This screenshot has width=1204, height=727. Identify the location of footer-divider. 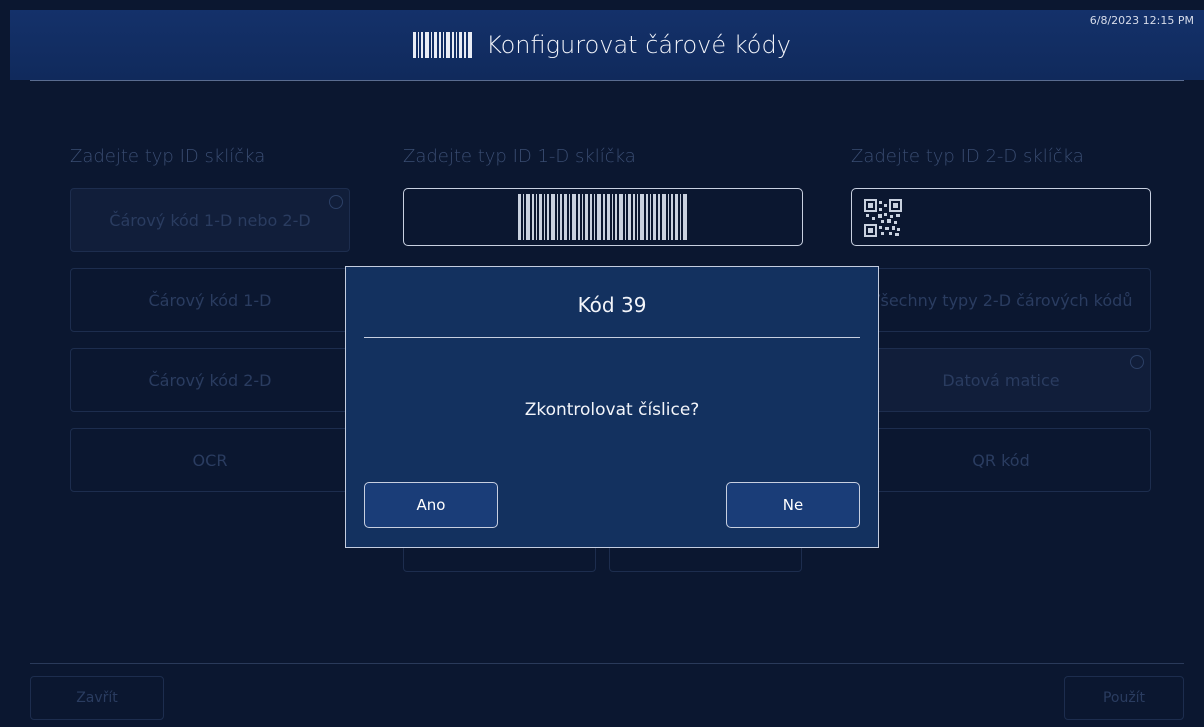
(607, 663).